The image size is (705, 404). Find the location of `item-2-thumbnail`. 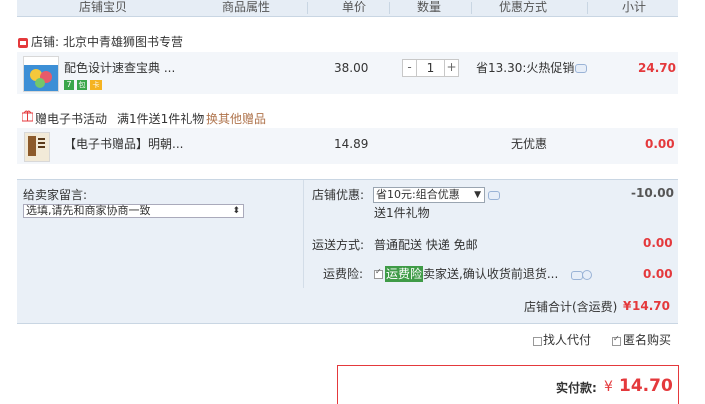

item-2-thumbnail is located at coordinates (37, 147).